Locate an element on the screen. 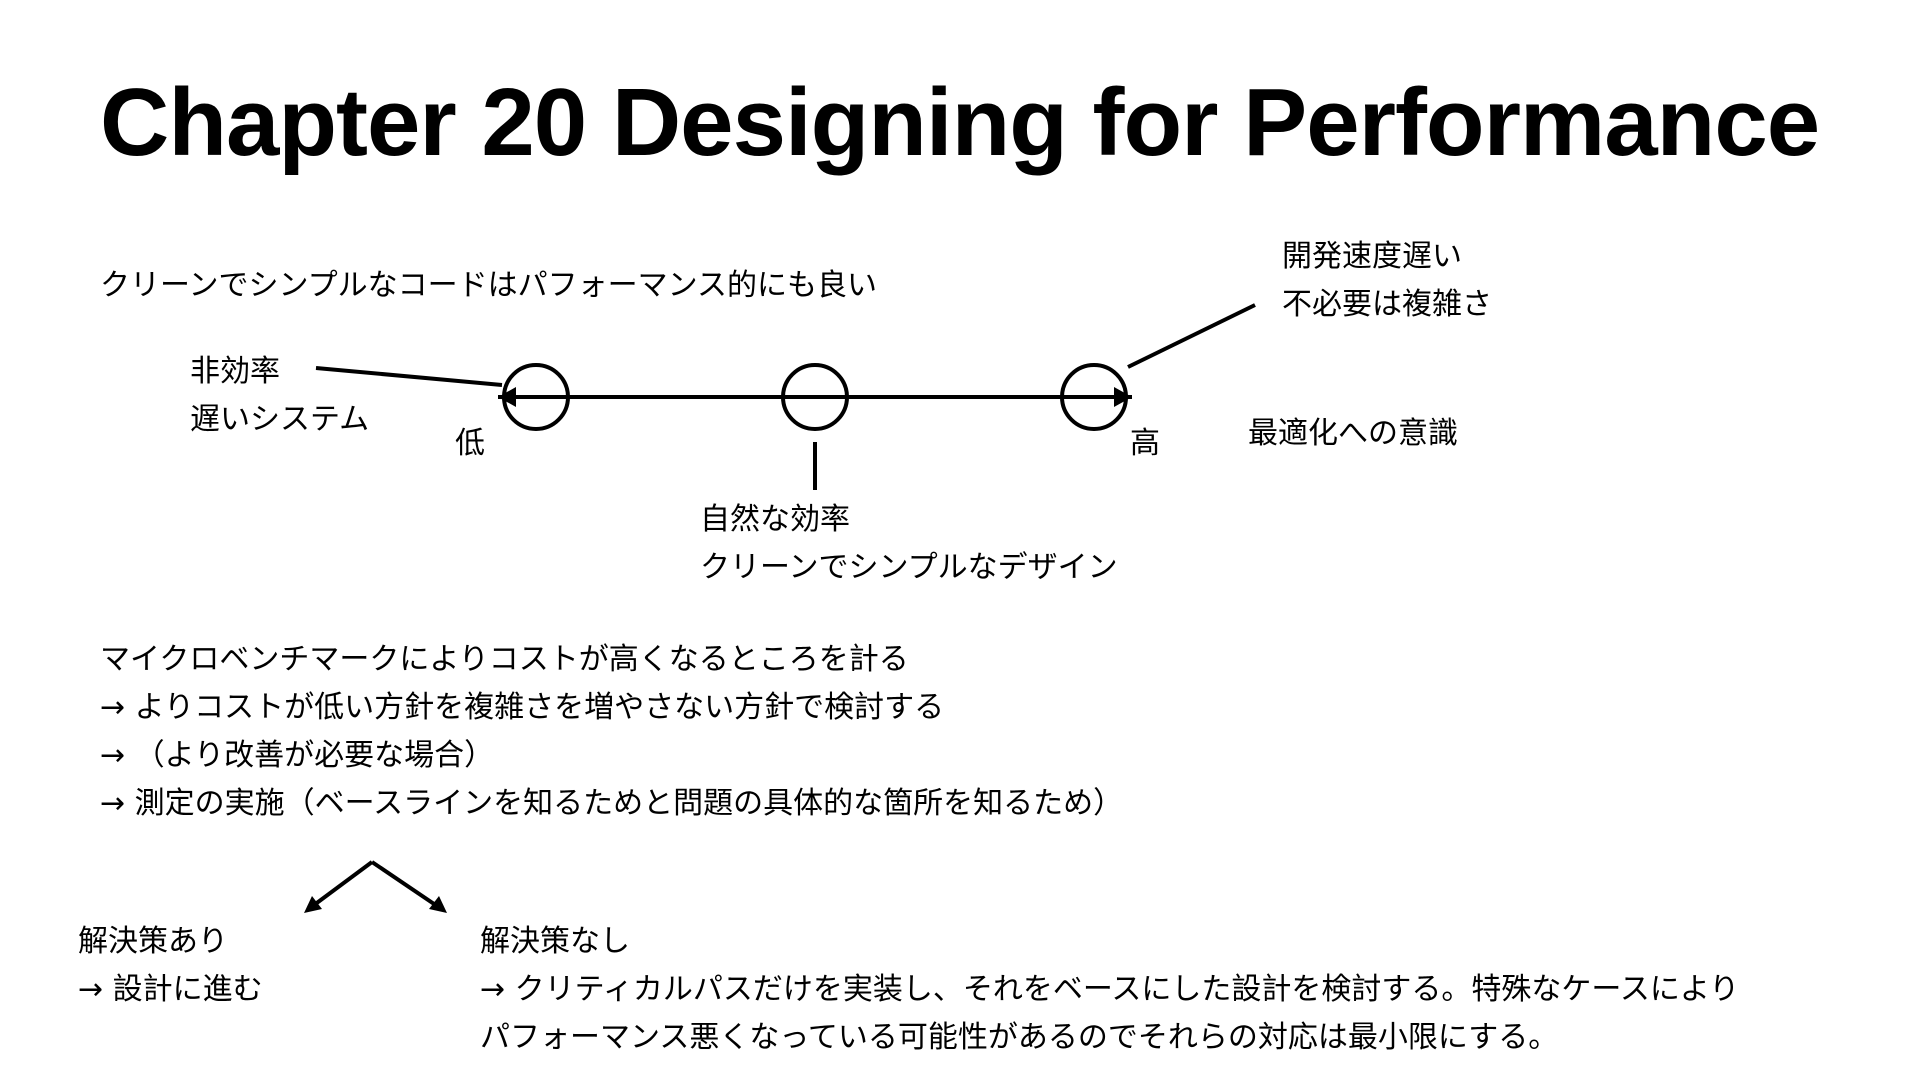  top-right-note: 開発速度遅い 不必要は複雑さ is located at coordinates (1387, 281).